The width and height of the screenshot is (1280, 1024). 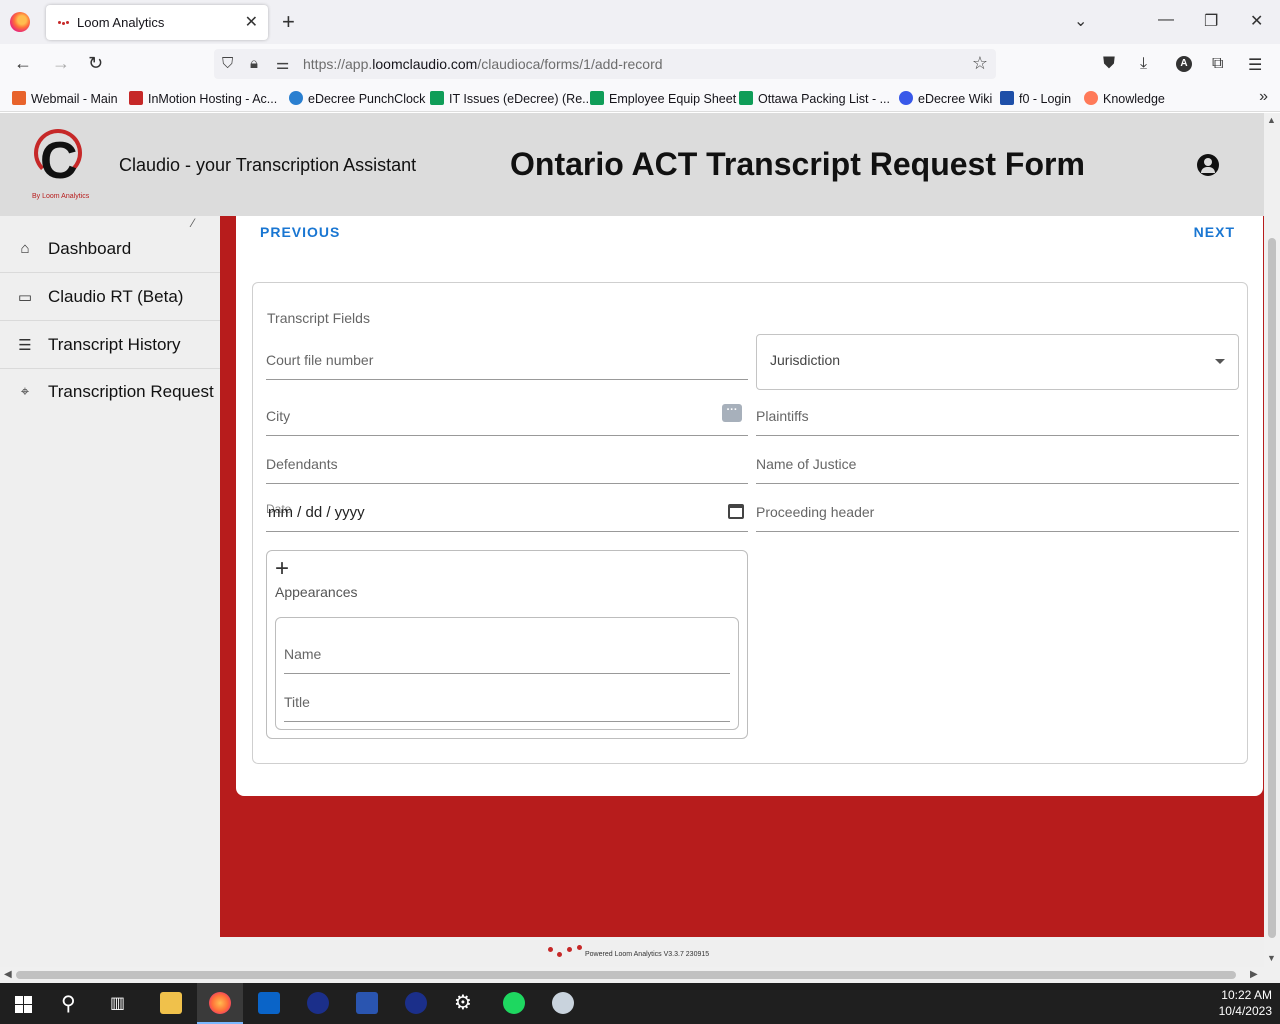 What do you see at coordinates (1124, 98) in the screenshot?
I see `bookmark-item: Knowledge` at bounding box center [1124, 98].